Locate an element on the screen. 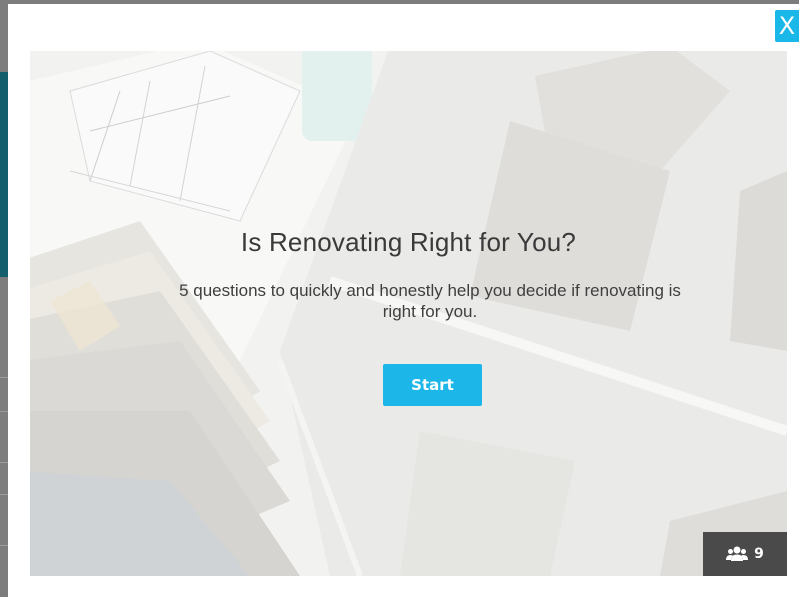  users-icon is located at coordinates (737, 553).